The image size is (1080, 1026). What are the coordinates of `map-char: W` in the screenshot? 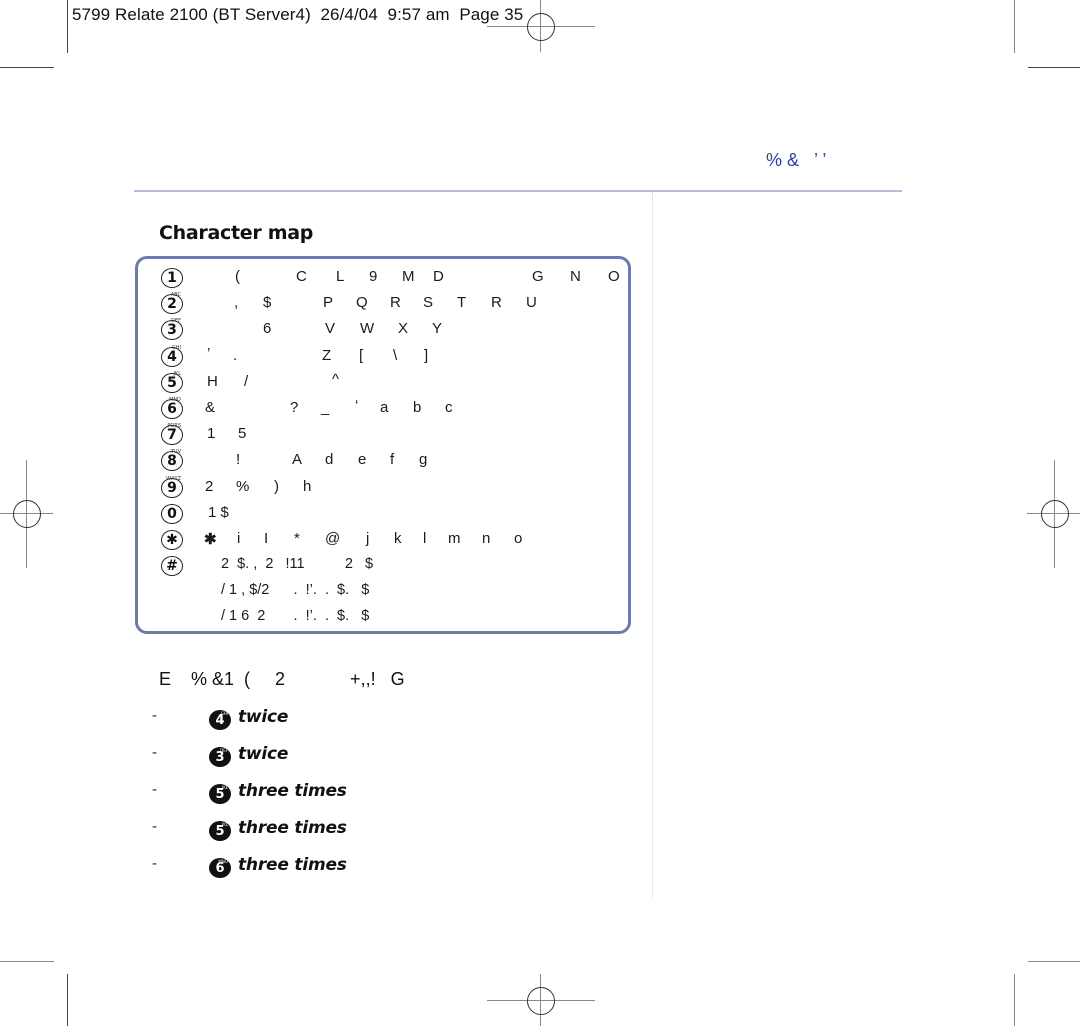 It's located at (367, 328).